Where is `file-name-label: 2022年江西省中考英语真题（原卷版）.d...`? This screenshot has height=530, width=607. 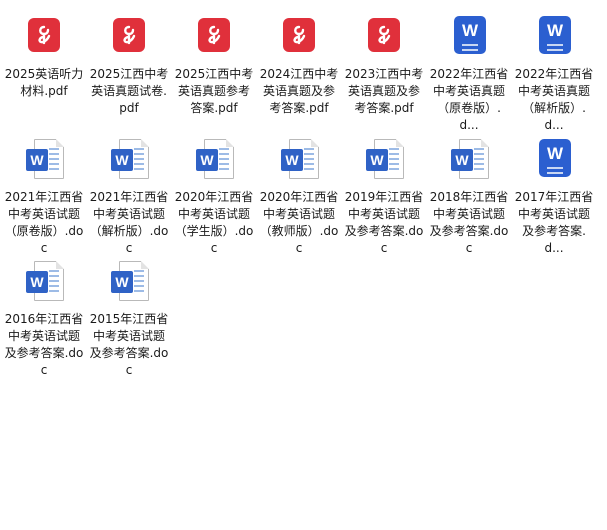 file-name-label: 2022年江西省中考英语真题（原卷版）.d... is located at coordinates (469, 99).